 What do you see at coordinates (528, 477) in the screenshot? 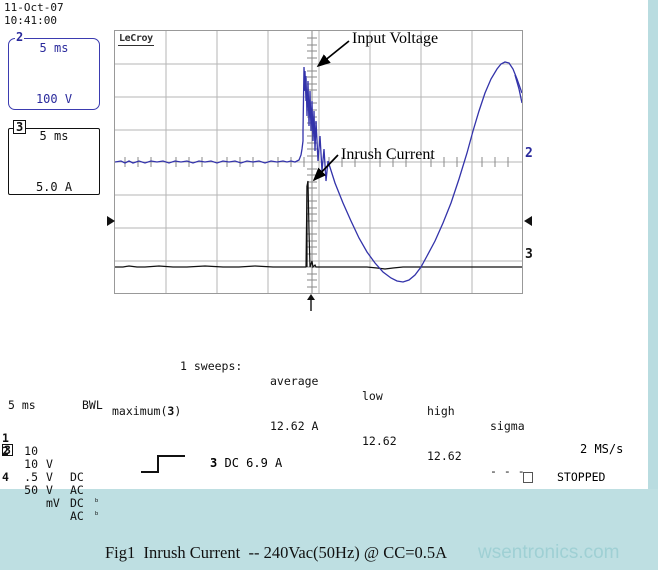
I see `acquisition-state-icon` at bounding box center [528, 477].